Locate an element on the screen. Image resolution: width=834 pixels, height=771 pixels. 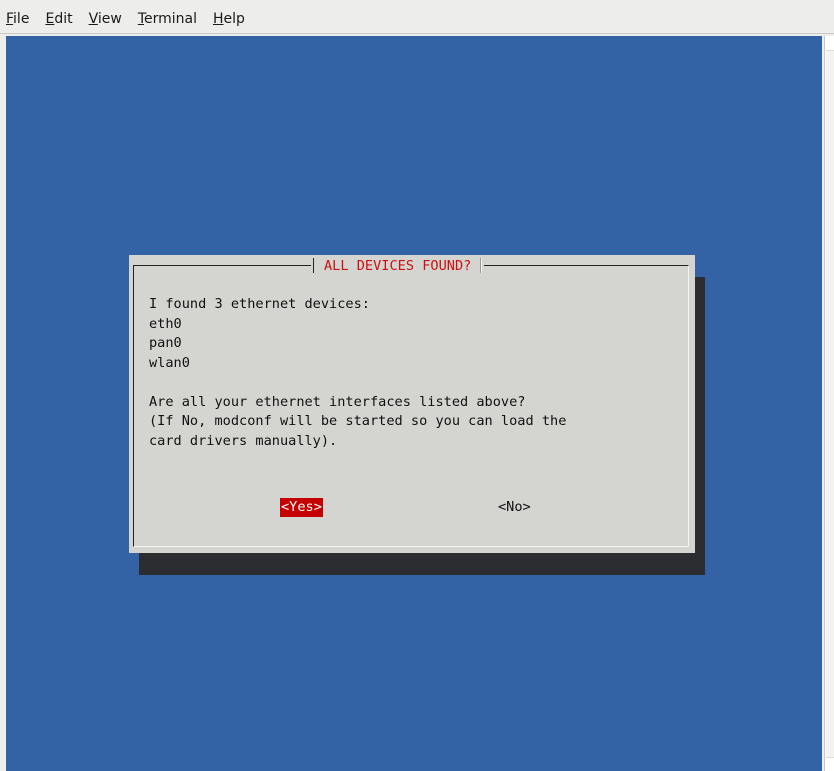
menu-help-mnemonic: H is located at coordinates (218, 19).